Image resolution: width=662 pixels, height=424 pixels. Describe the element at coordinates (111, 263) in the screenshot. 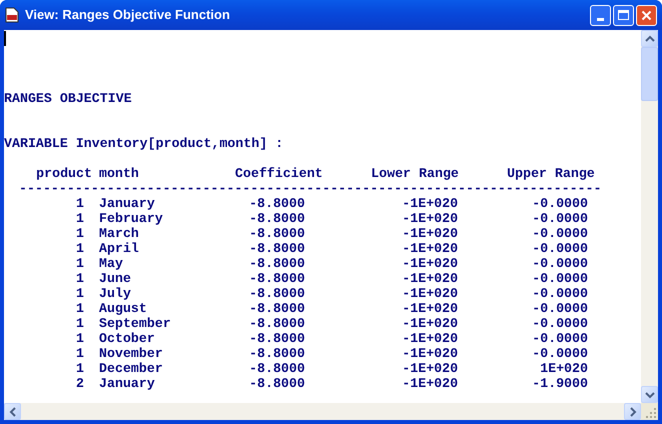

I see `table-cell-text: May` at that location.